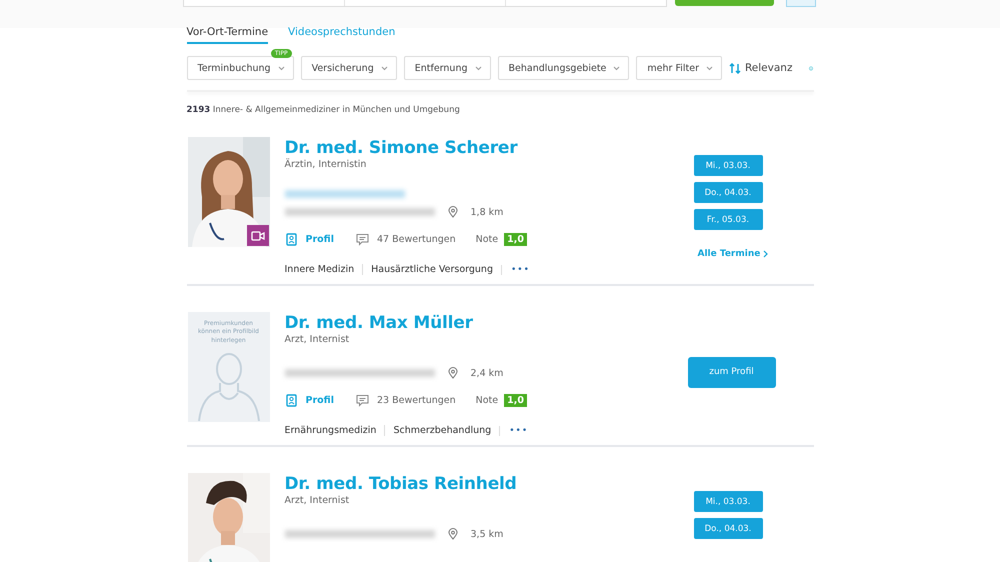  Describe the element at coordinates (679, 68) in the screenshot. I see `filter-dropdown: mehr Filter` at that location.